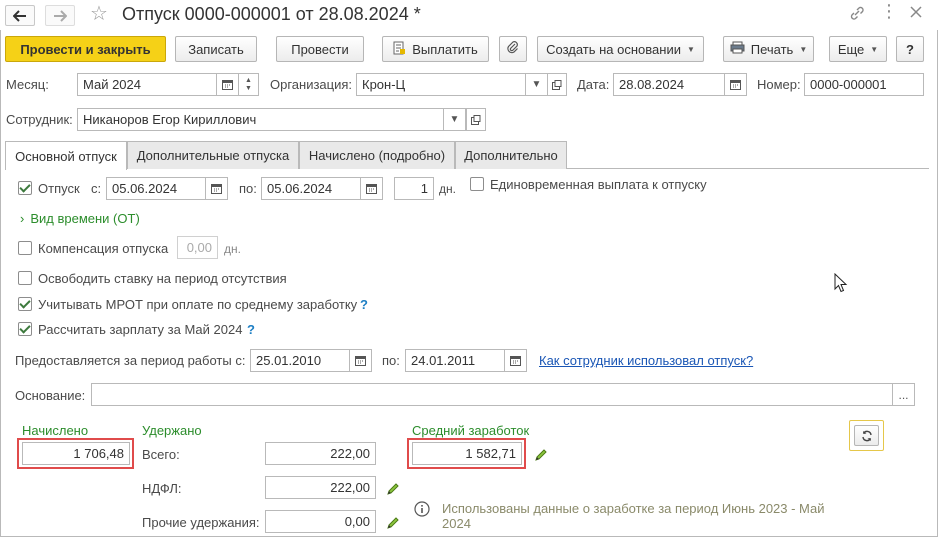 The image size is (938, 537). What do you see at coordinates (103, 248) in the screenshot?
I see `compensation-label: Компенсация отпуска` at bounding box center [103, 248].